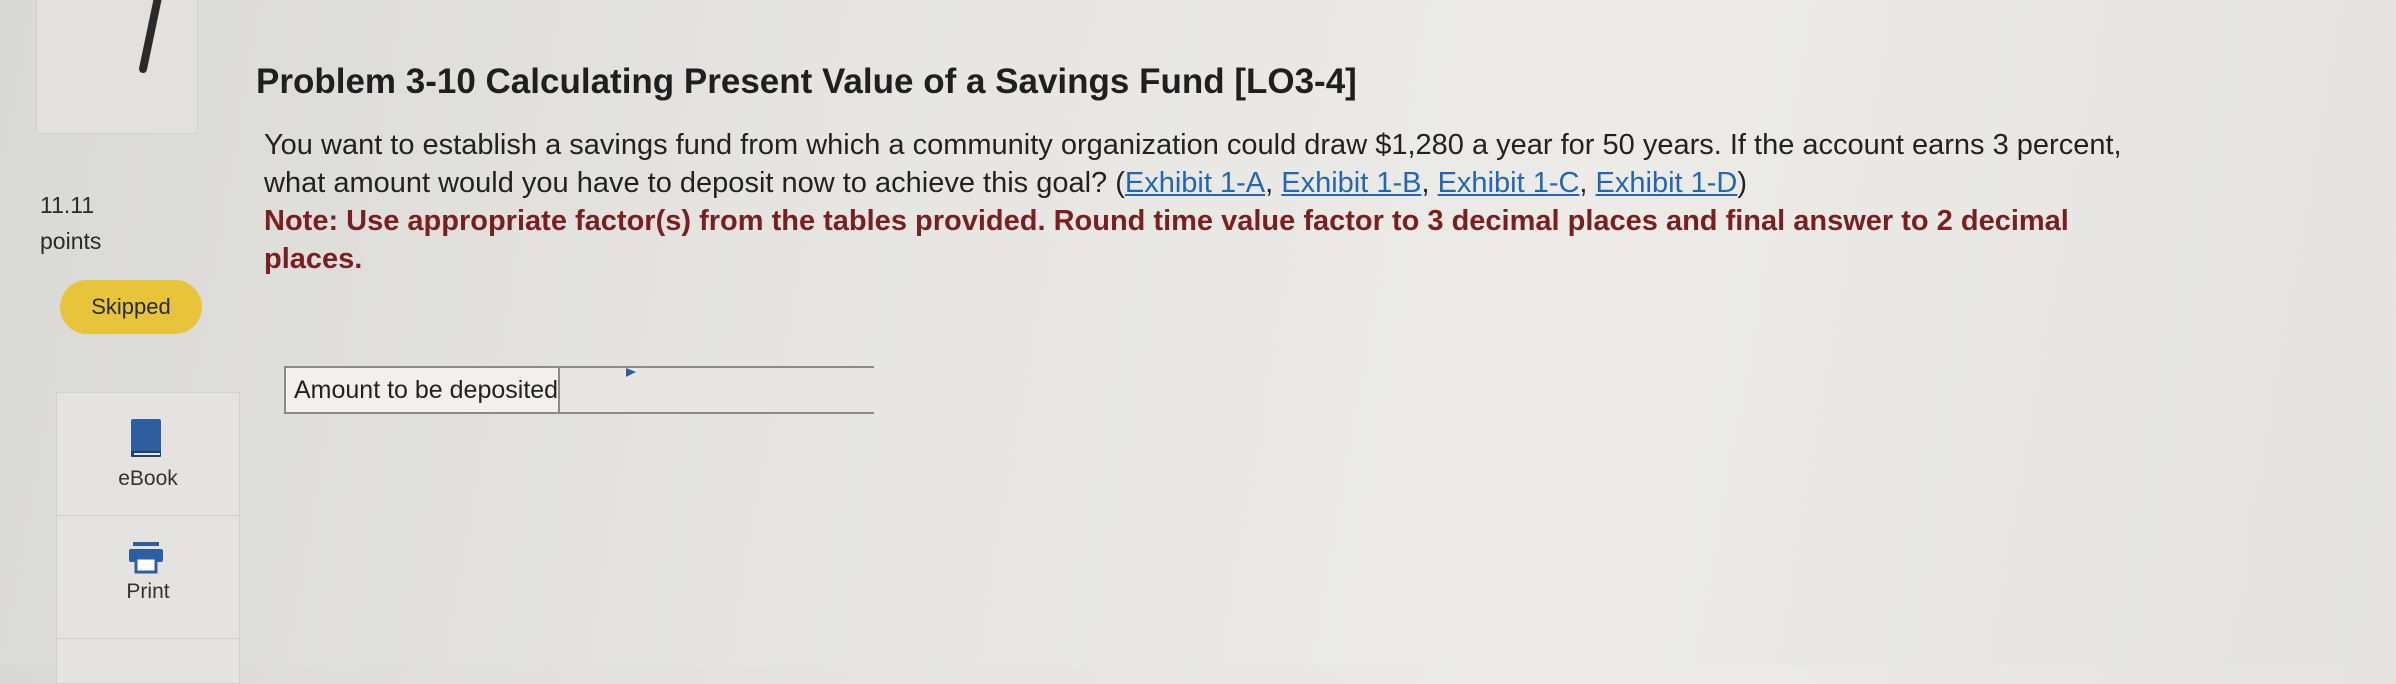  Describe the element at coordinates (423, 390) in the screenshot. I see `answer-label: Amount to be deposited` at that location.